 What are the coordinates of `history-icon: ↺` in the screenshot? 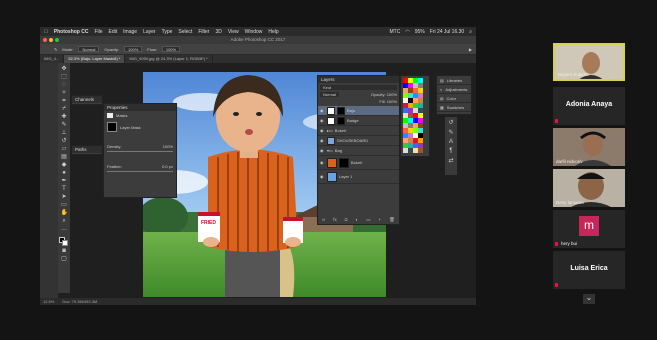 It's located at (450, 122).